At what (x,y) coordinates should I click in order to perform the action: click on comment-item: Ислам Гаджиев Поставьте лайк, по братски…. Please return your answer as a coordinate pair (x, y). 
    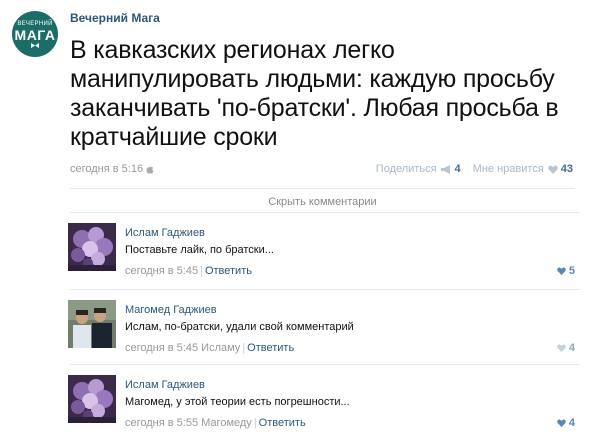
    Looking at the image, I should click on (324, 249).